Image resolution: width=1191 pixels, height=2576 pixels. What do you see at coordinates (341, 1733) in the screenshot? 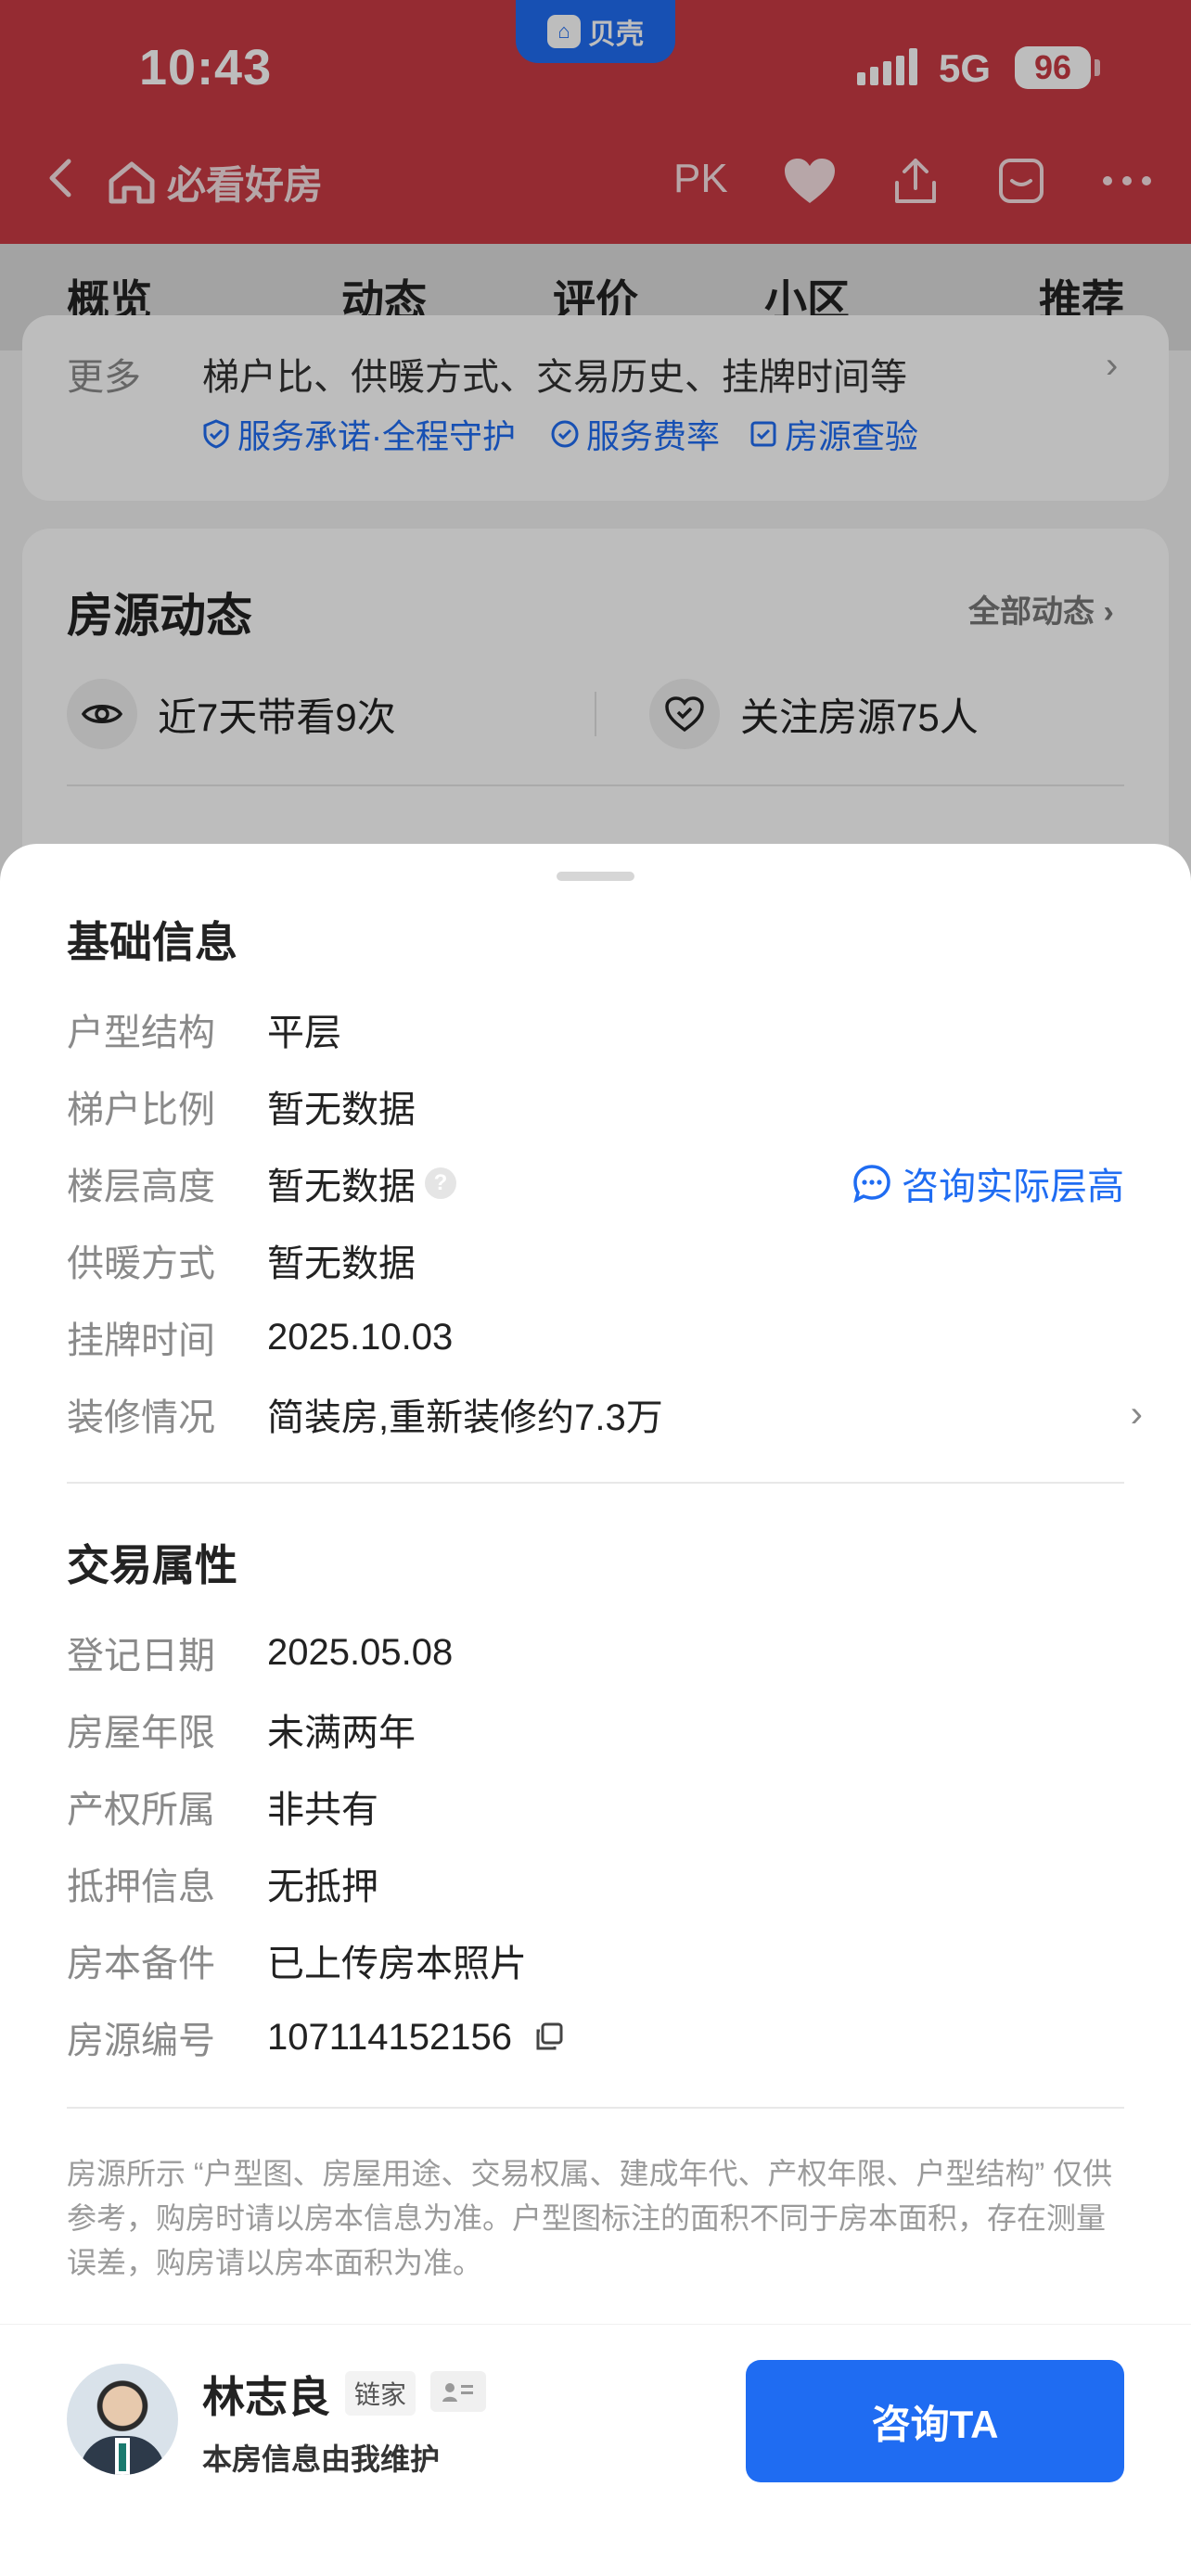
I see `info-value: 未满两年` at bounding box center [341, 1733].